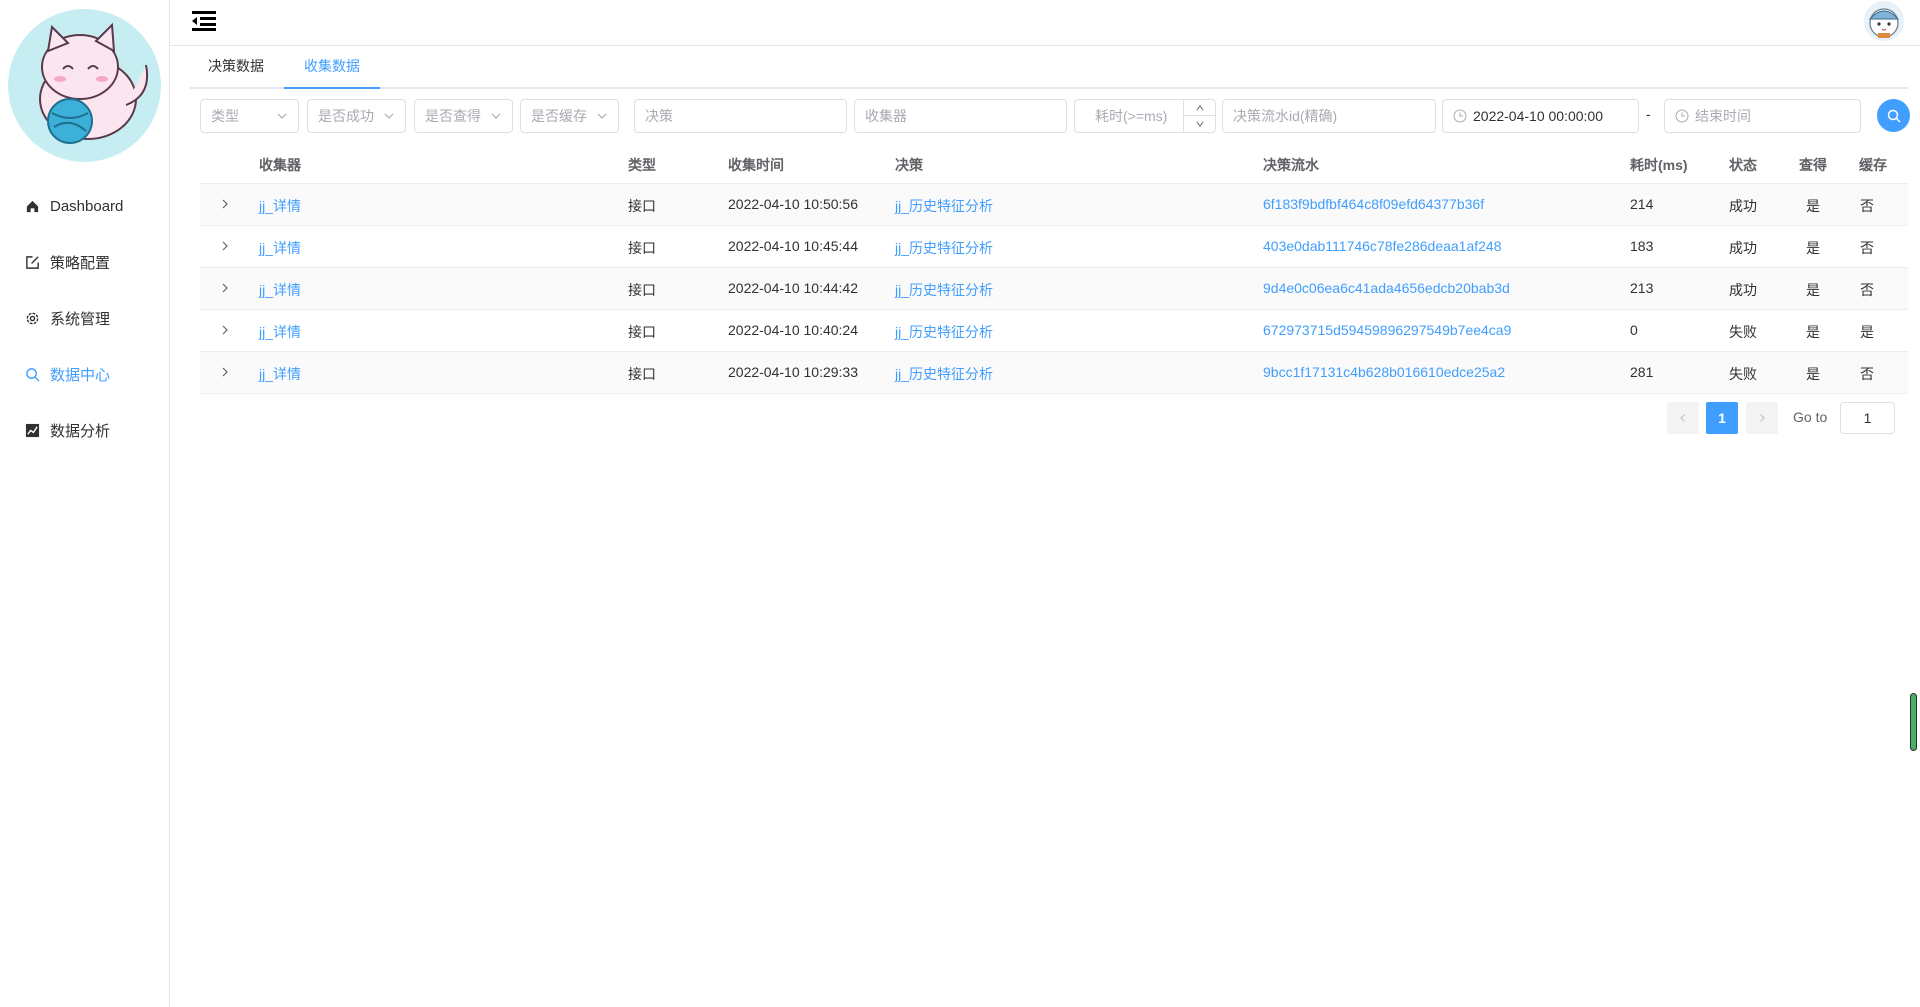  Describe the element at coordinates (85, 503) in the screenshot. I see `sidebar: Dashboard 策略配置 系统管理 数据中心 数据分析` at that location.